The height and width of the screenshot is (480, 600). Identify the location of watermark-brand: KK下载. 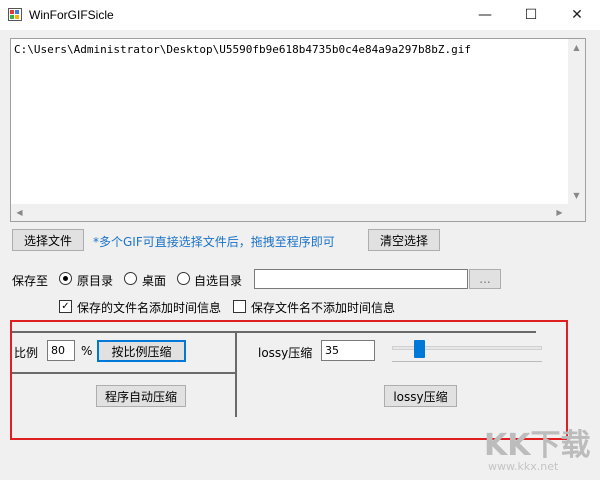
(537, 445).